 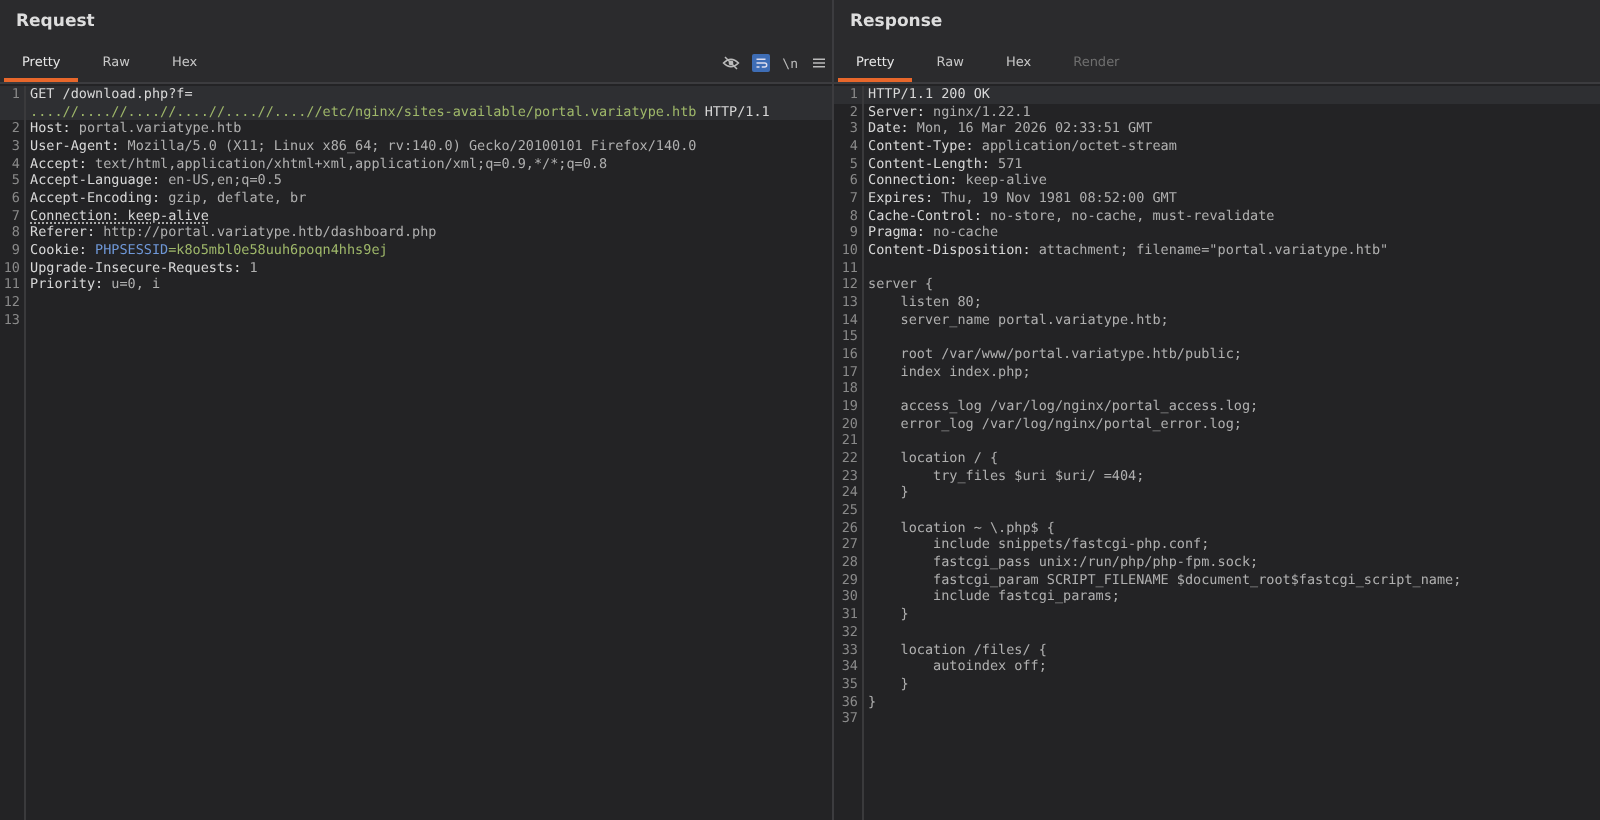 What do you see at coordinates (731, 63) in the screenshot?
I see `hide-icon` at bounding box center [731, 63].